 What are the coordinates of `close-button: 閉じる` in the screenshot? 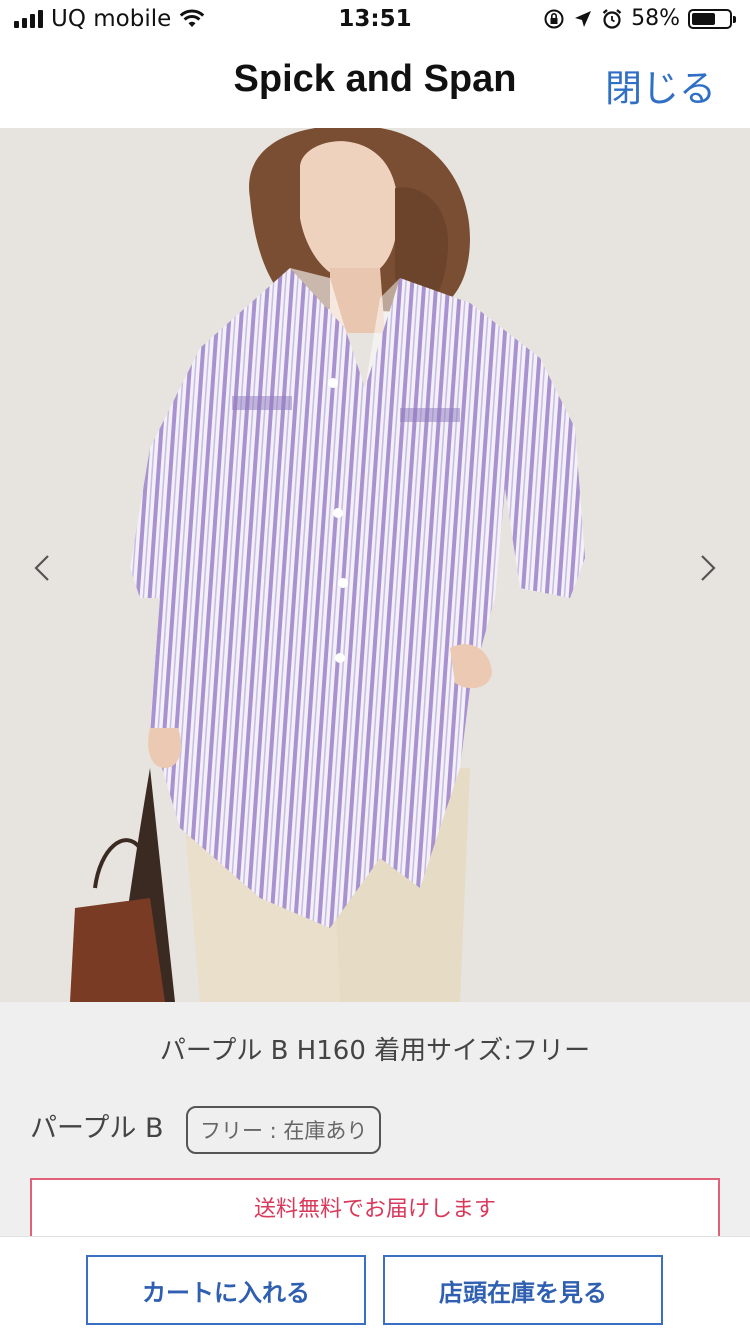 It's located at (660, 85).